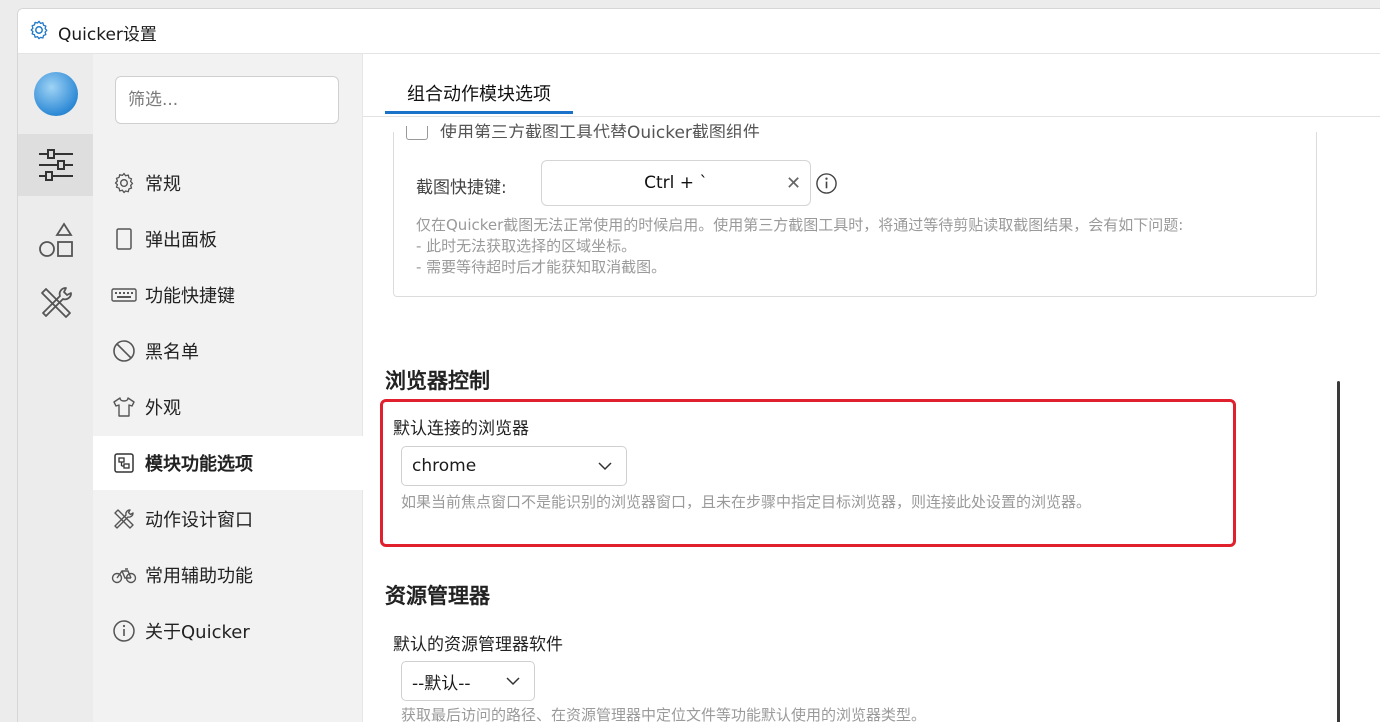  What do you see at coordinates (417, 133) in the screenshot?
I see `third-party-screenshot-checkbox` at bounding box center [417, 133].